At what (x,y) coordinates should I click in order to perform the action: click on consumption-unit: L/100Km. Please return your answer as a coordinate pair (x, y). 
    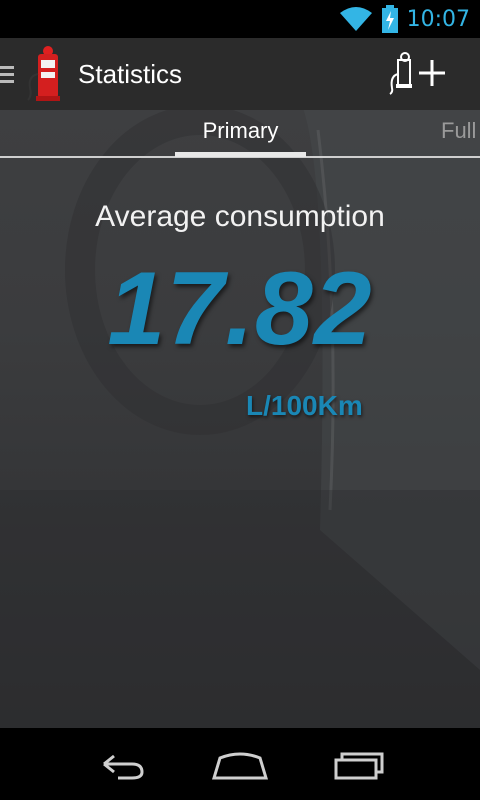
    Looking at the image, I should click on (304, 405).